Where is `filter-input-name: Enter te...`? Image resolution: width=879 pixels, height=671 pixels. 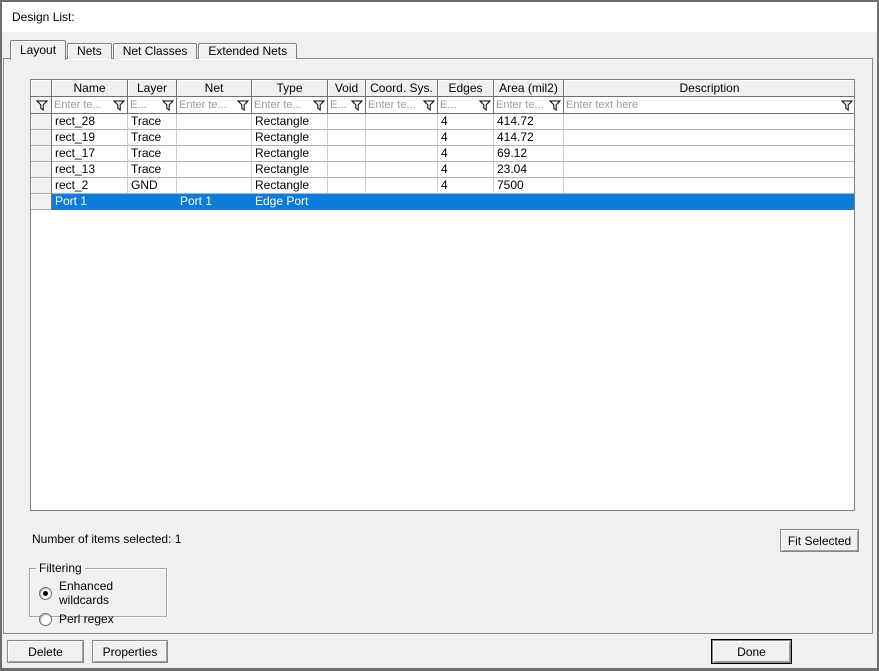
filter-input-name: Enter te... is located at coordinates (90, 105).